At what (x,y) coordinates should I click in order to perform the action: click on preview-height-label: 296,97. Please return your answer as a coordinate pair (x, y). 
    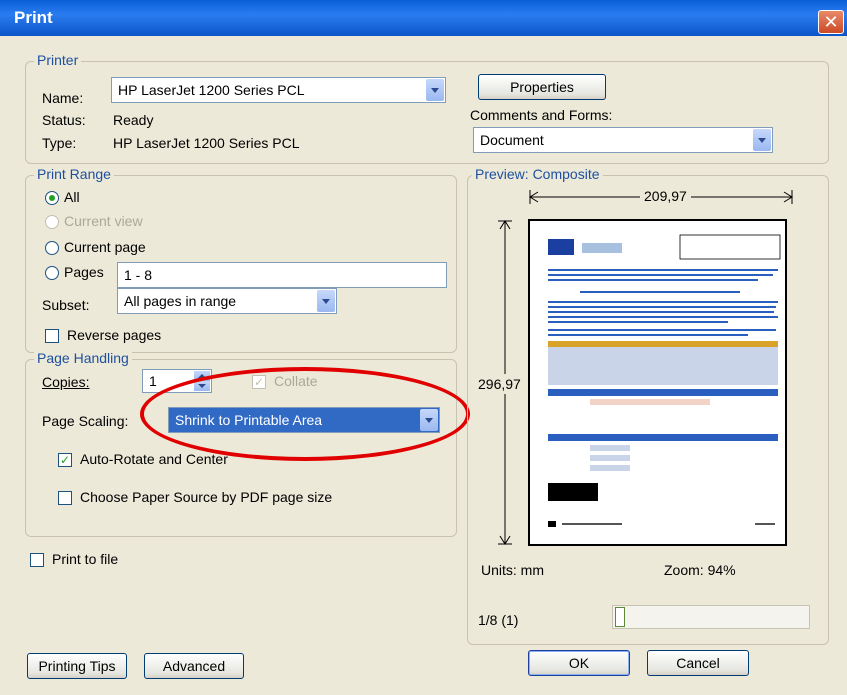
    Looking at the image, I should click on (499, 384).